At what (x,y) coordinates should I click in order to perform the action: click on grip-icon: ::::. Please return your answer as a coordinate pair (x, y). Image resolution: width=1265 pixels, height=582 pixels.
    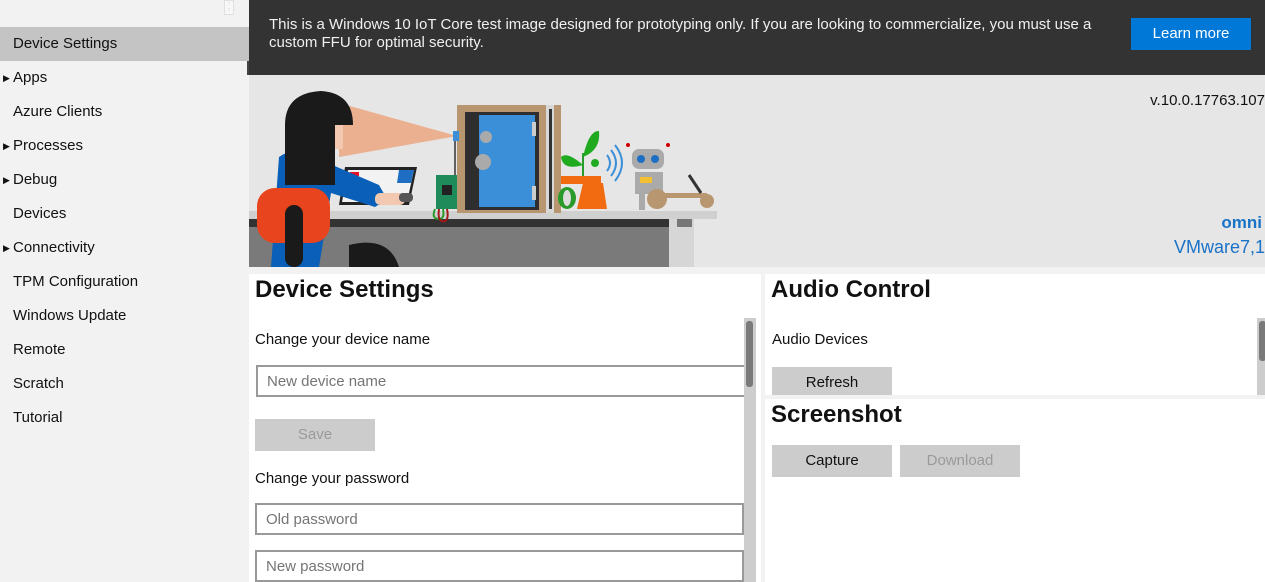
    Looking at the image, I should click on (229, 7).